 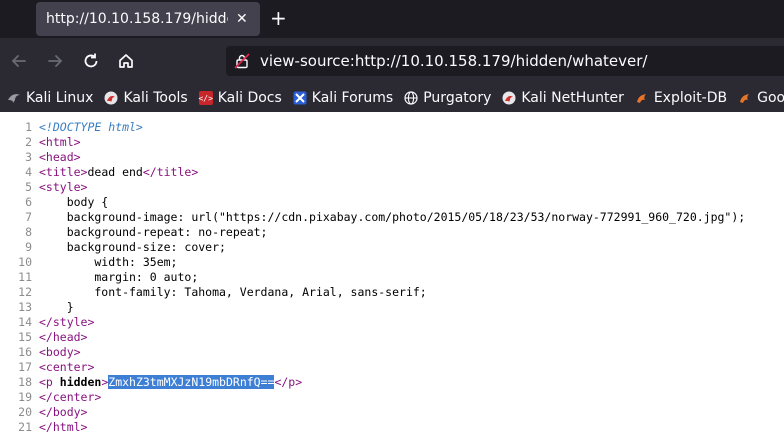 I want to click on head-open-tag: <head>, so click(x=60, y=157).